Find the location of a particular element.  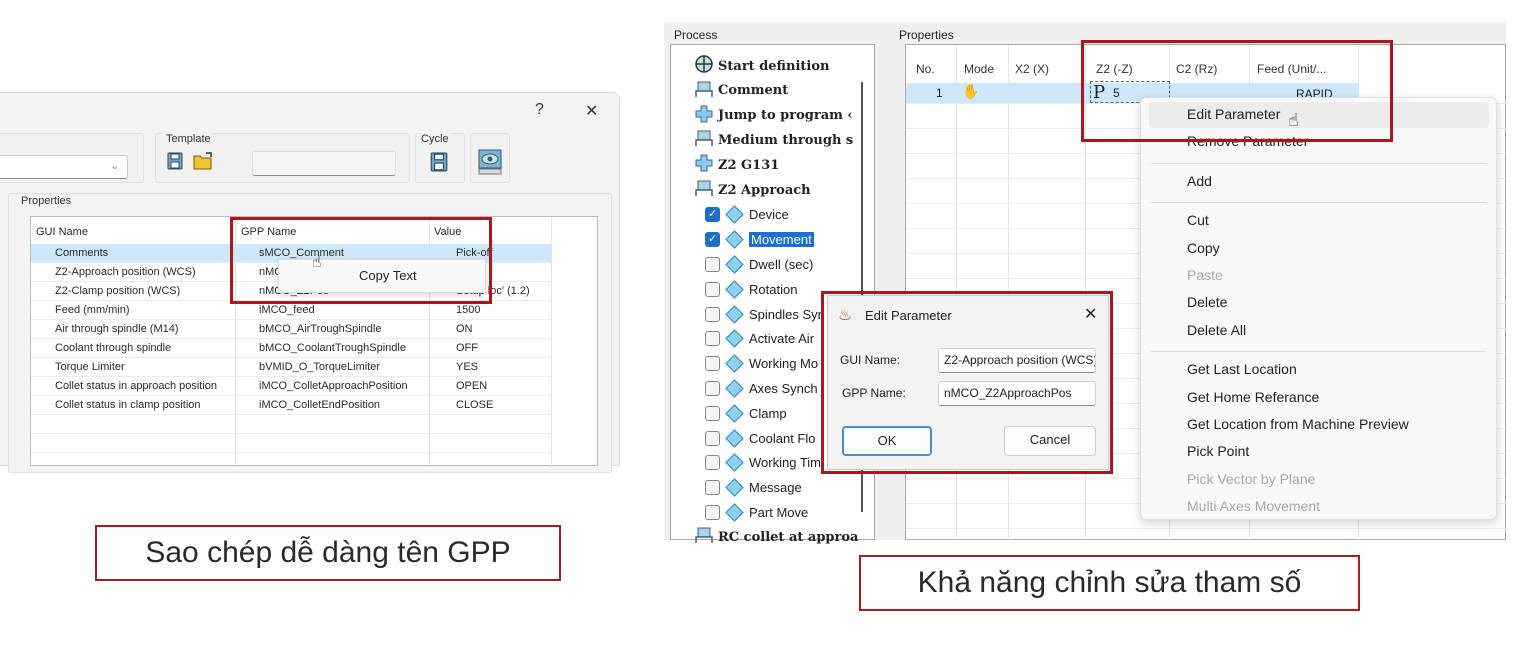

caption-edit-parameter: Khả năng chỉnh sửa tham số is located at coordinates (1109, 583).